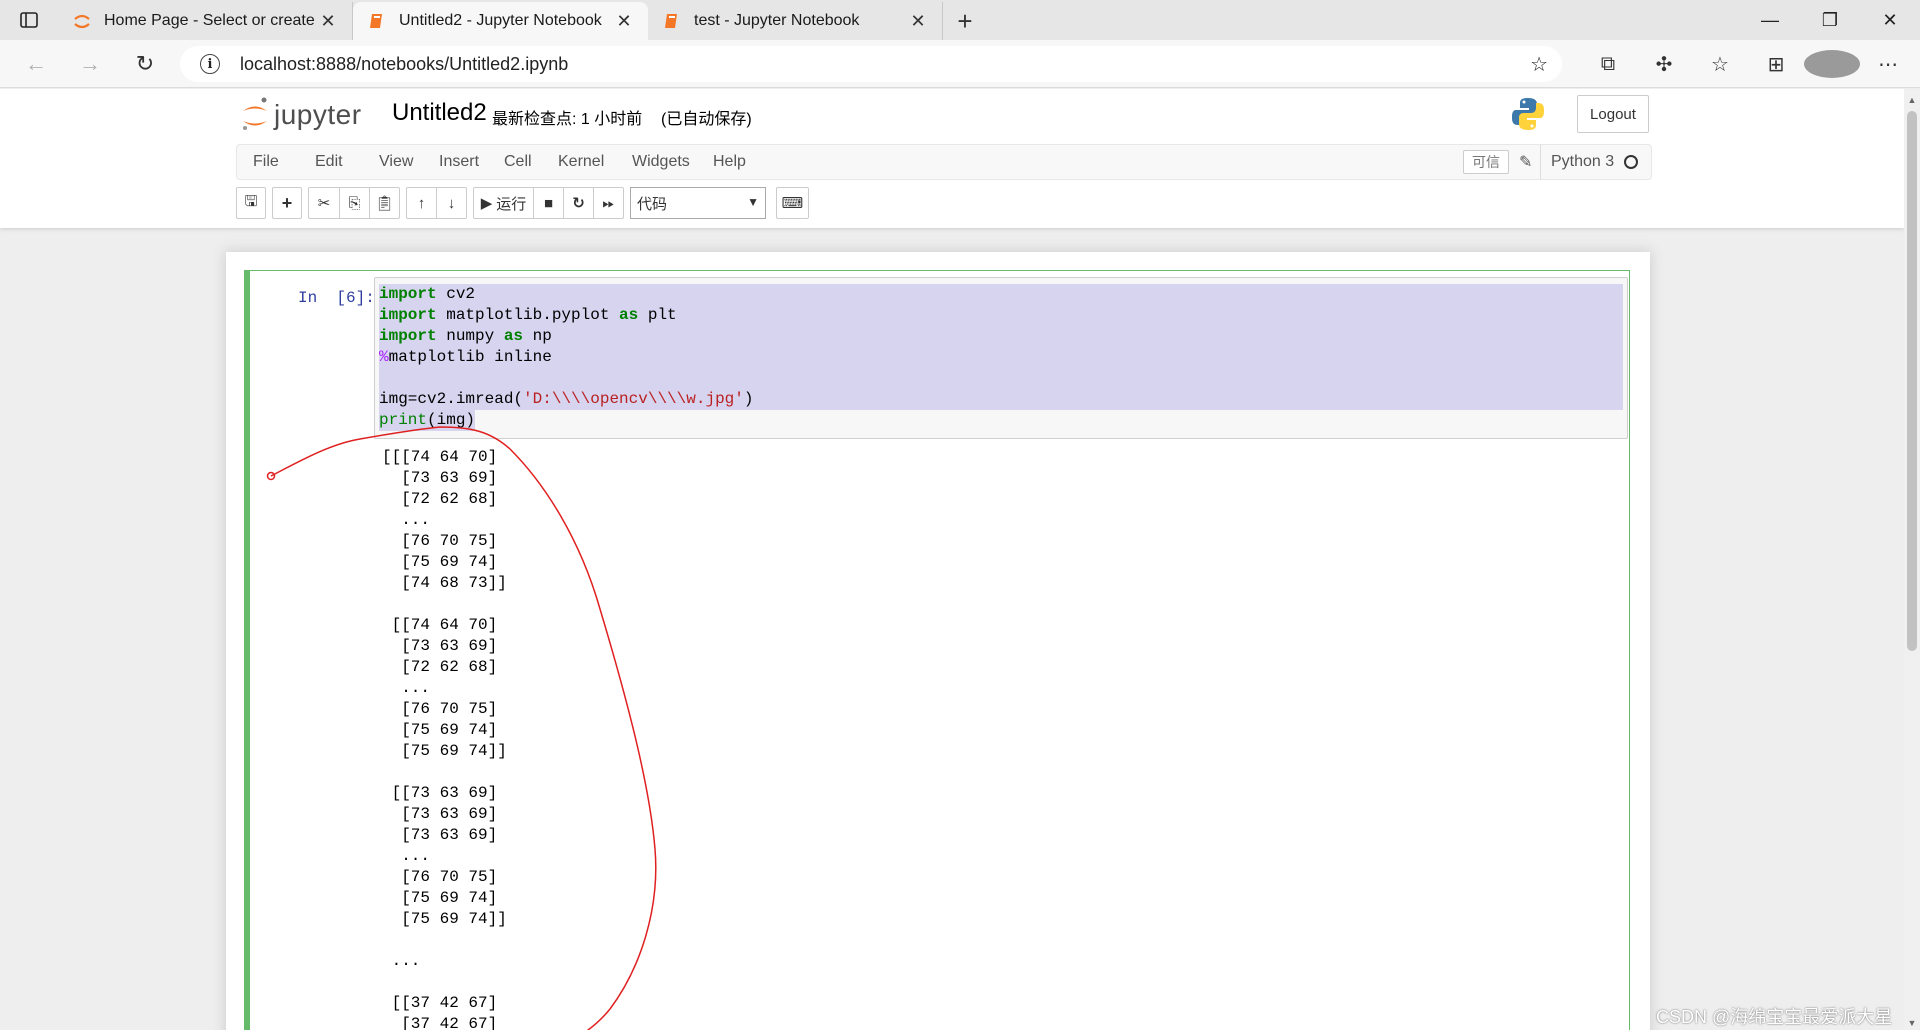 This screenshot has height=1030, width=1920. I want to click on kernel-idle-icon, so click(1631, 162).